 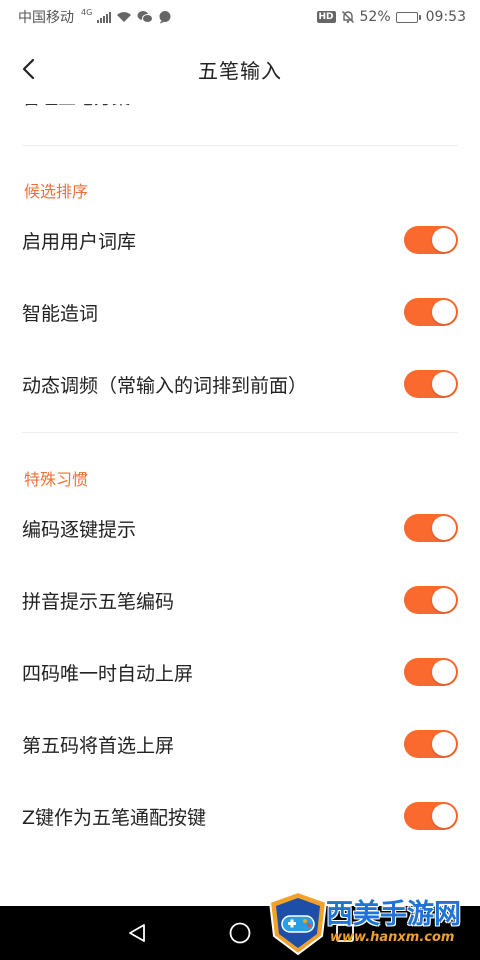 I want to click on setting-label: 启用用户词库, so click(x=79, y=241).